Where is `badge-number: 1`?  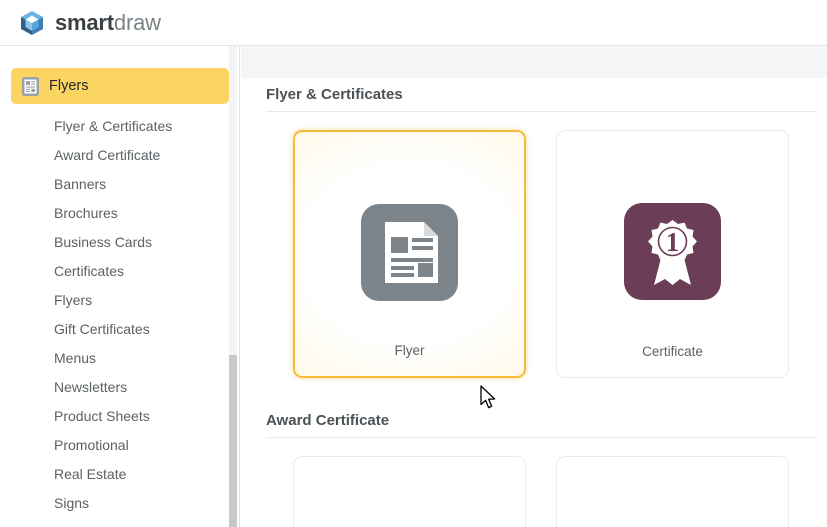 badge-number: 1 is located at coordinates (673, 242).